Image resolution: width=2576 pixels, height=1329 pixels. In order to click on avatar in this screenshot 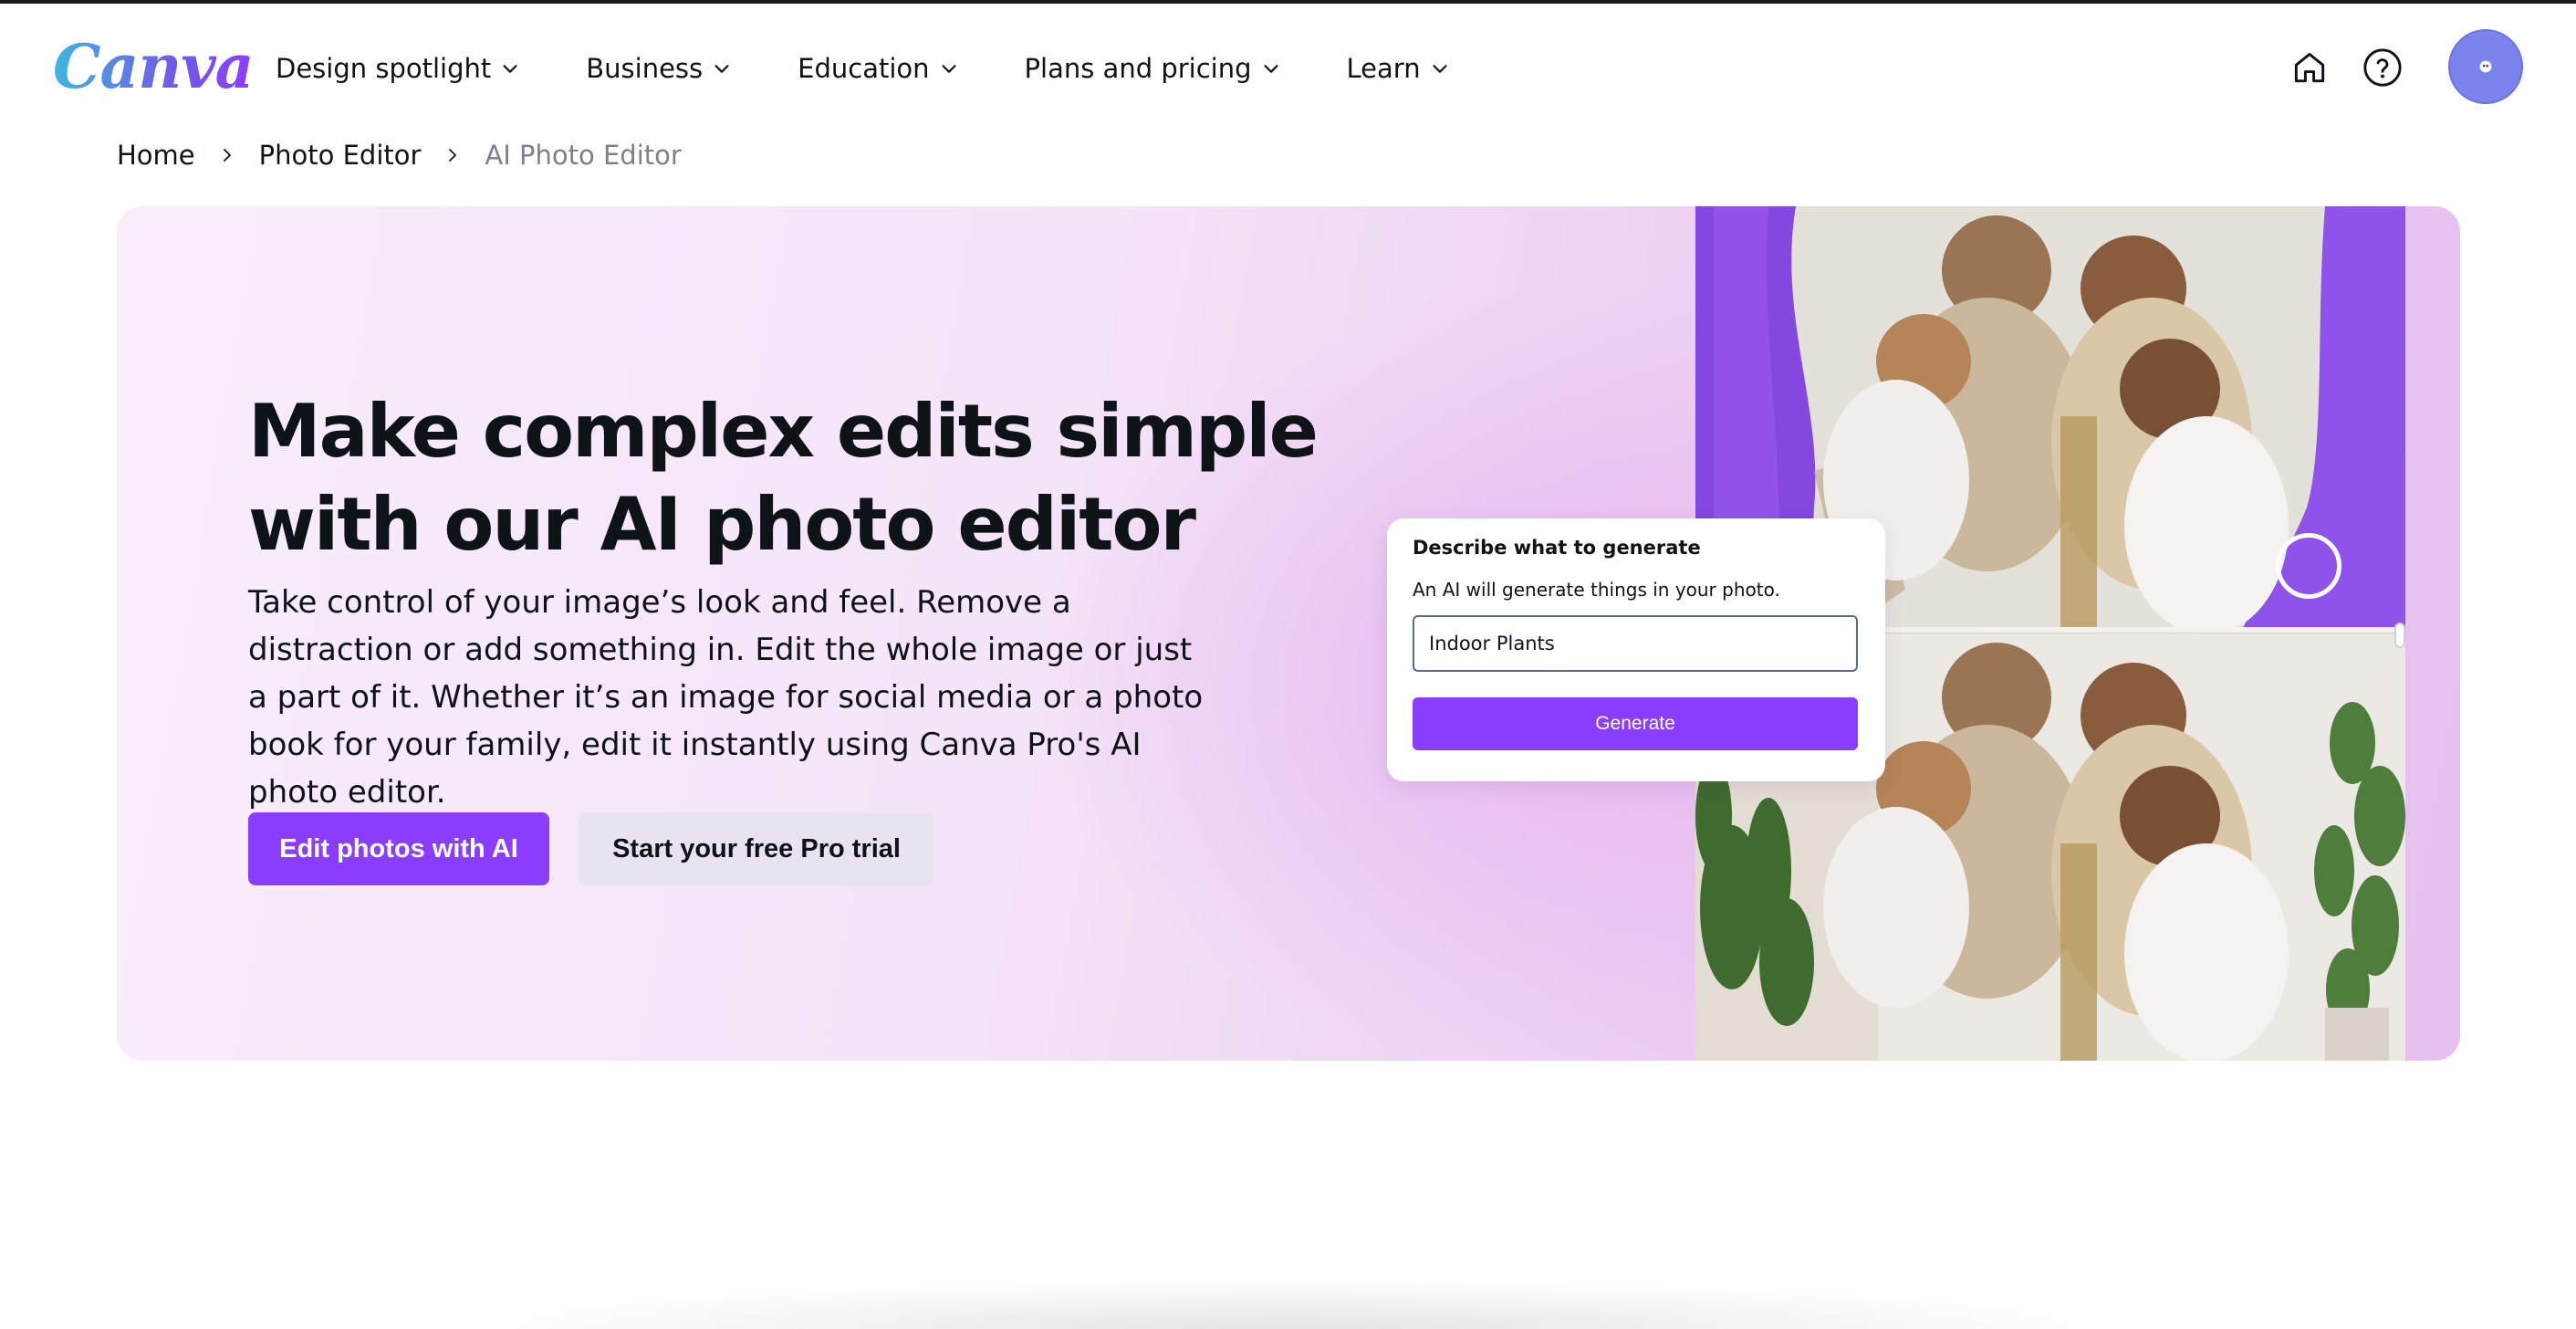, I will do `click(2485, 66)`.